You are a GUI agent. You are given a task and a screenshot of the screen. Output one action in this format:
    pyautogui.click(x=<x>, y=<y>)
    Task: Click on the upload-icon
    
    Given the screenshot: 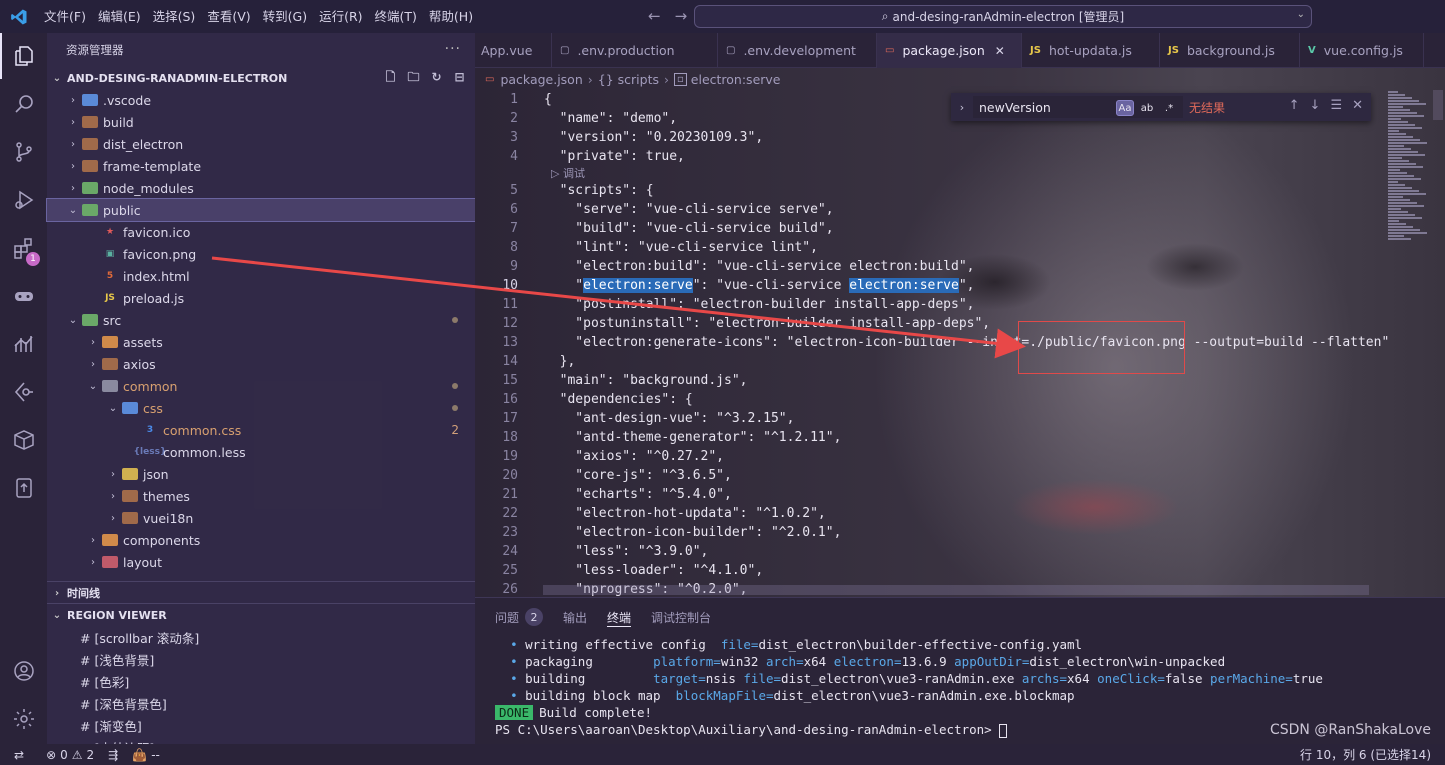 What is the action you would take?
    pyautogui.click(x=23, y=488)
    